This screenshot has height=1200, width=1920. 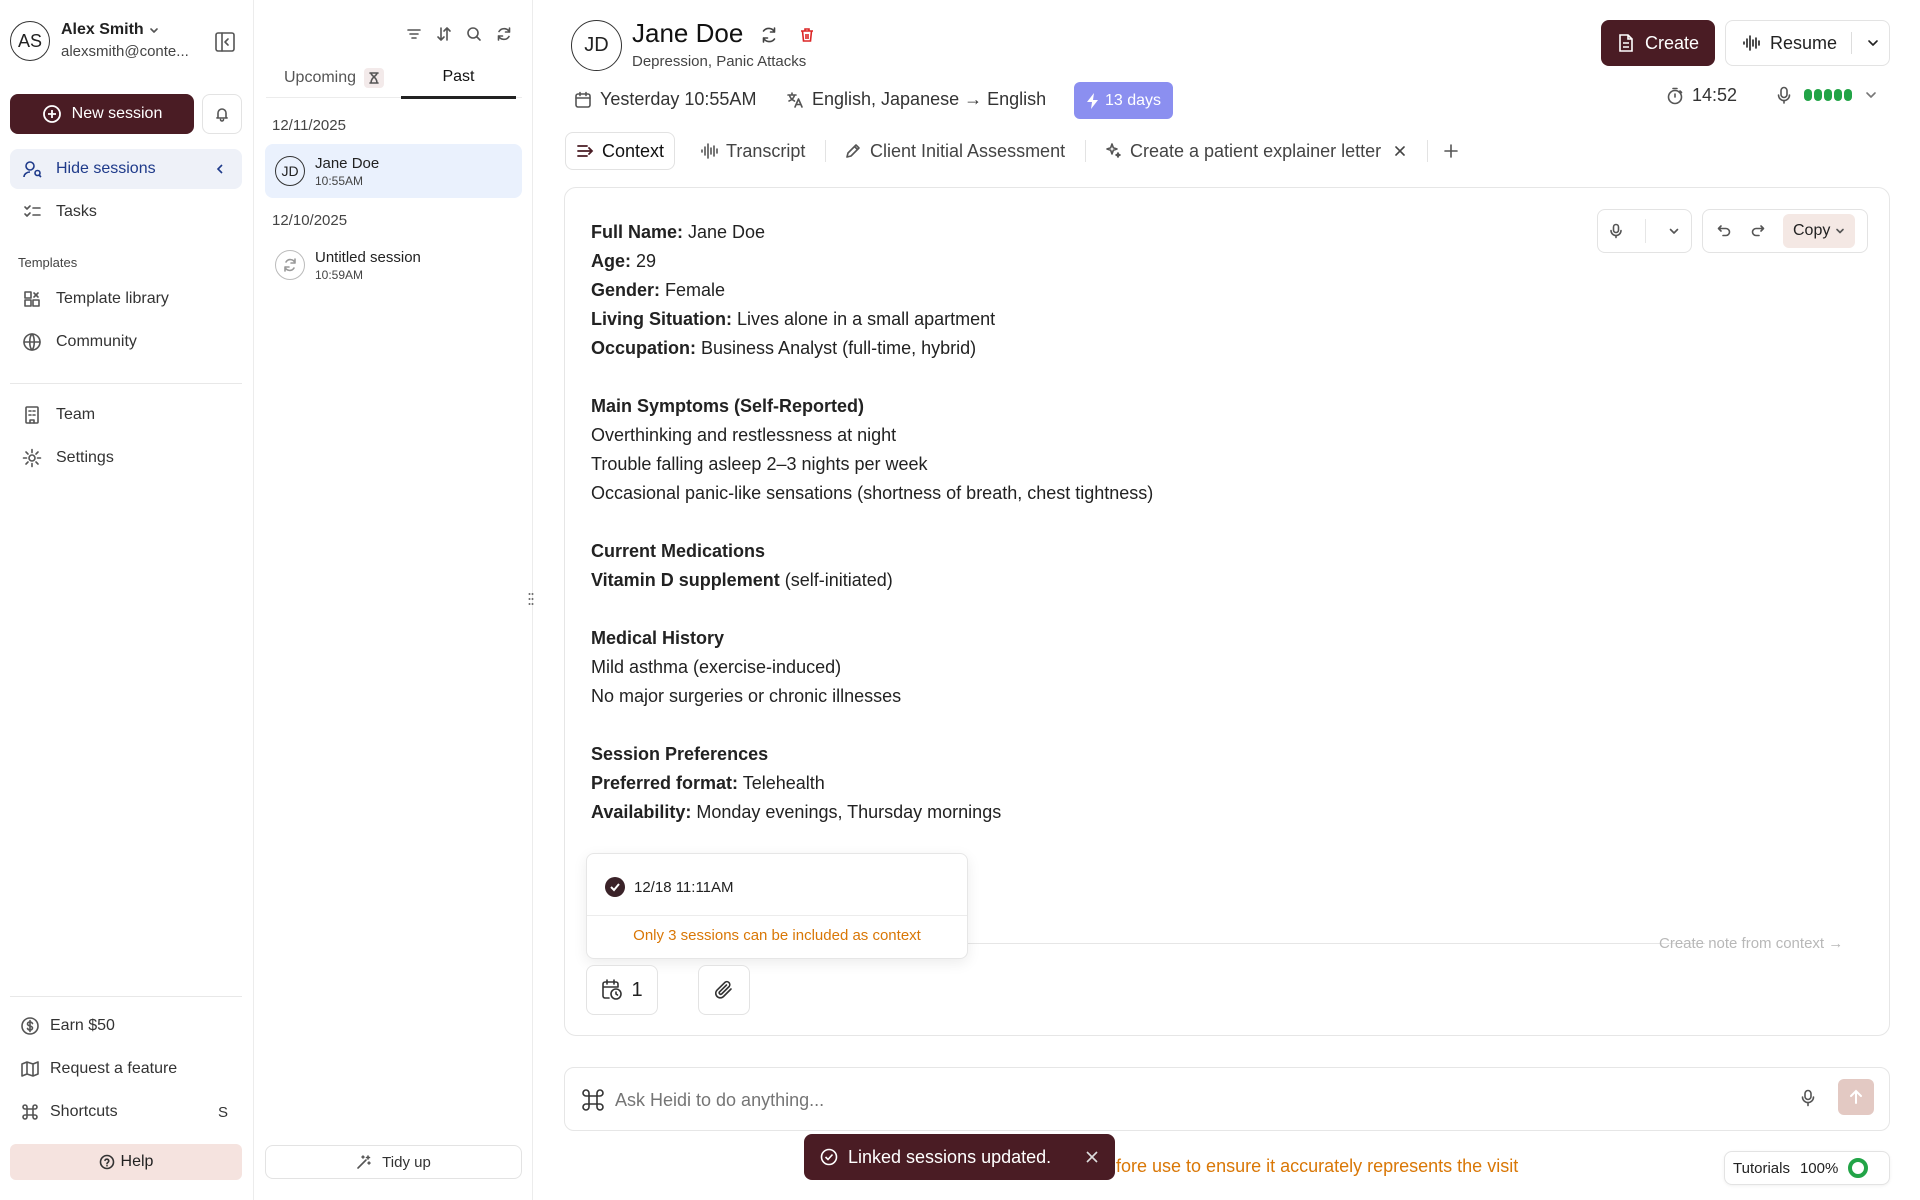 I want to click on sync-icon, so click(x=769, y=35).